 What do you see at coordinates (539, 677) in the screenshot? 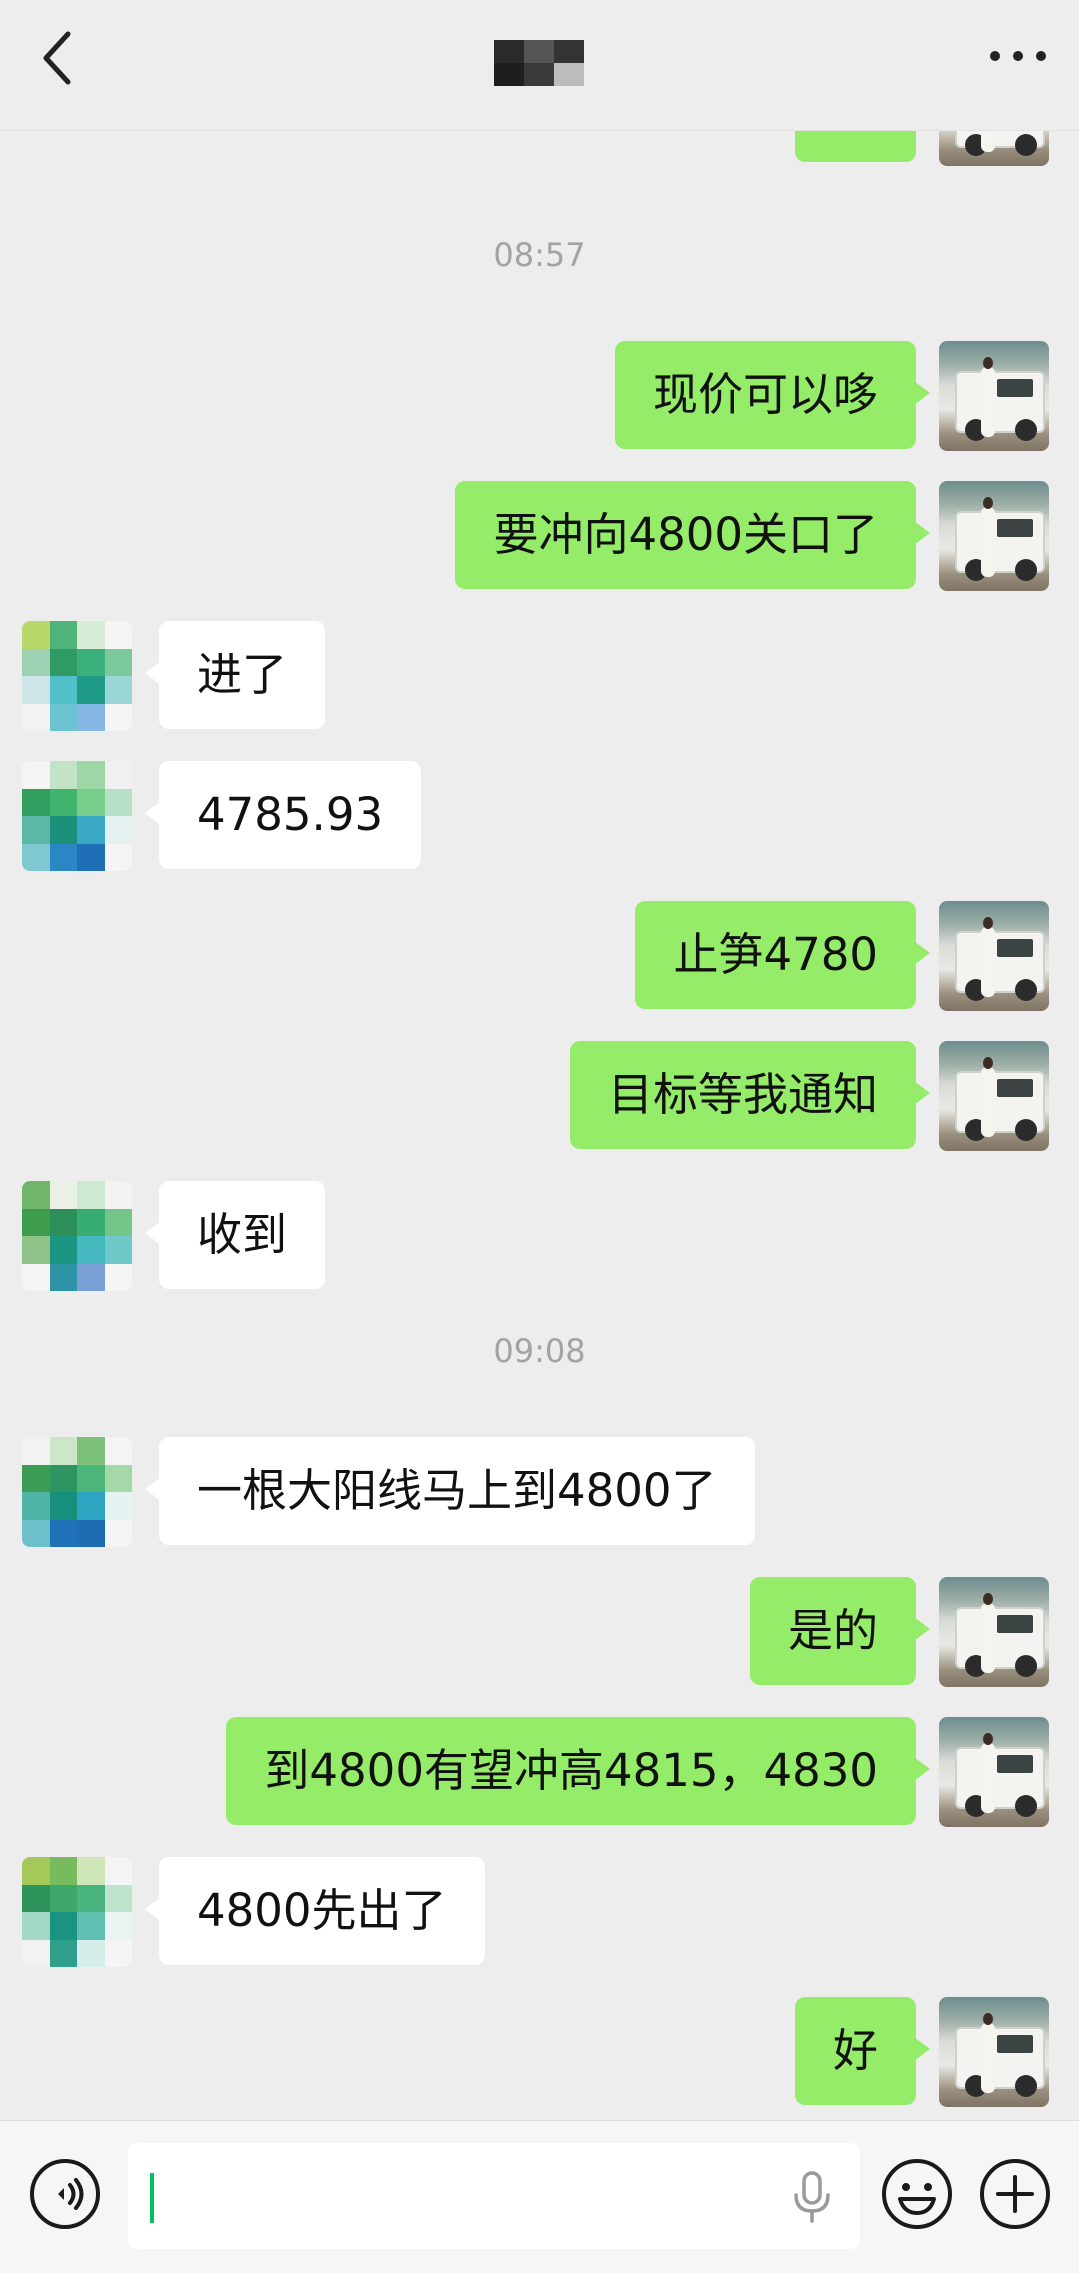
I see `message-row: 进了` at bounding box center [539, 677].